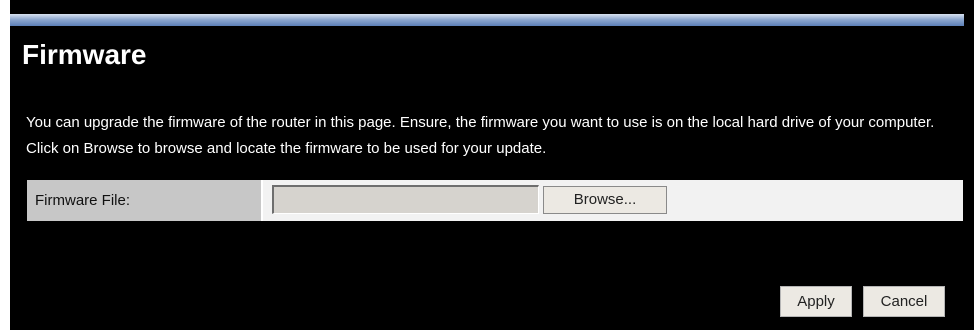 Image resolution: width=974 pixels, height=330 pixels. Describe the element at coordinates (405, 199) in the screenshot. I see `firmware-file-input` at that location.